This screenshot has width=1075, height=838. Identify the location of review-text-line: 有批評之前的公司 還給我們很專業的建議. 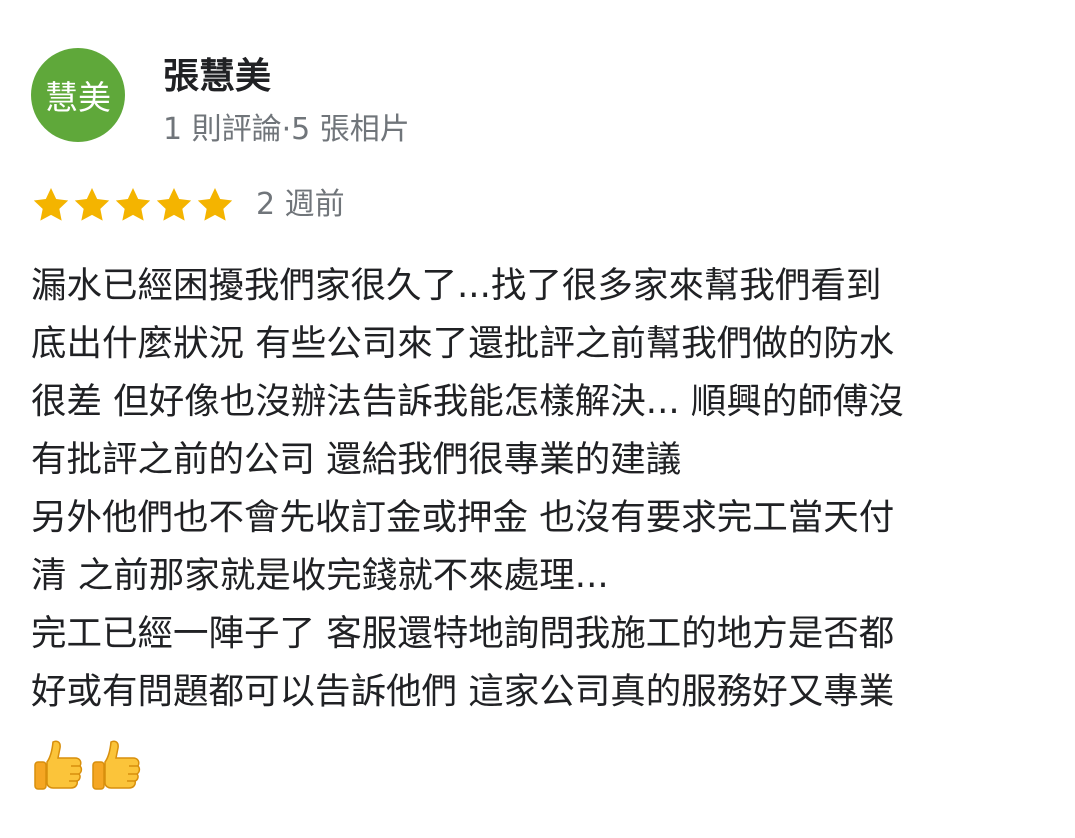
(356, 459).